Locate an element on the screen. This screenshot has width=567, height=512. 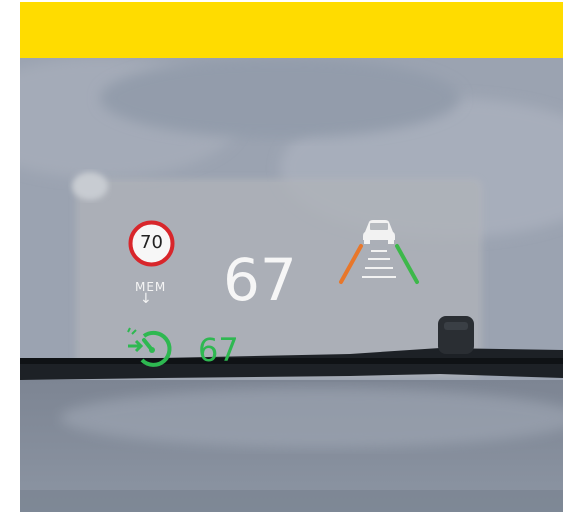
cruise-control-icon is located at coordinates (149, 347).